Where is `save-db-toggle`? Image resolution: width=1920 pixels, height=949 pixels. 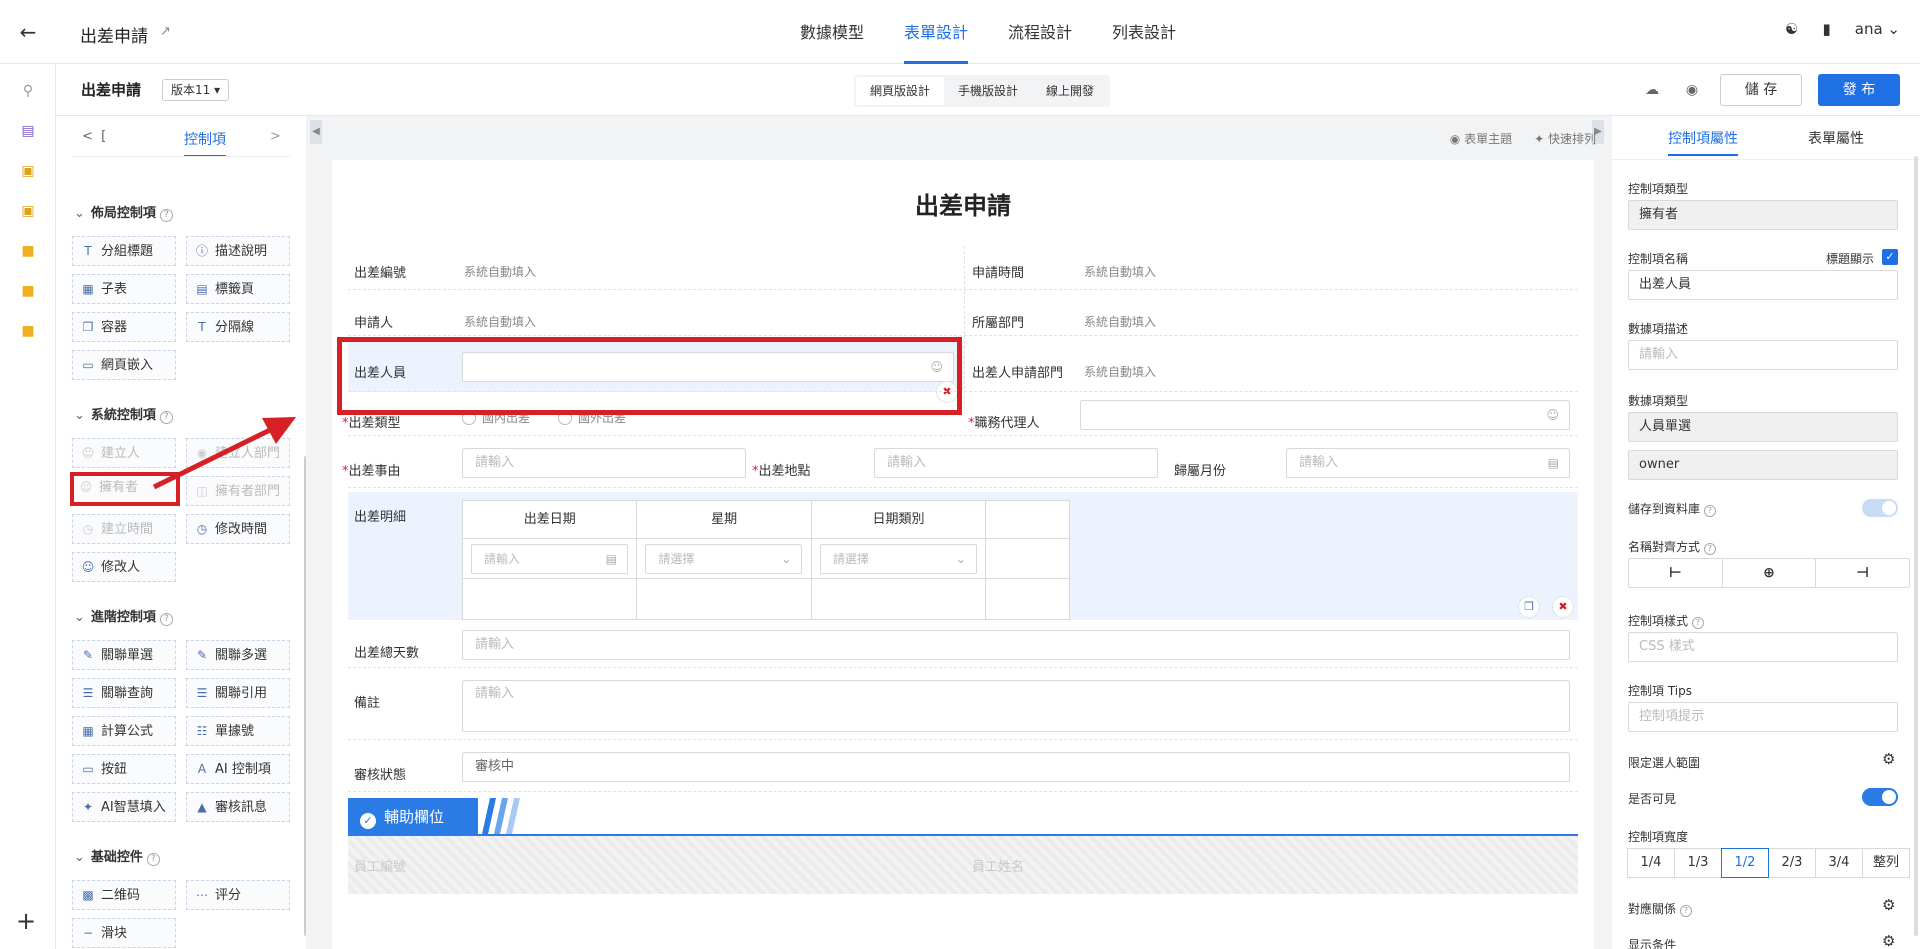 save-db-toggle is located at coordinates (1880, 508).